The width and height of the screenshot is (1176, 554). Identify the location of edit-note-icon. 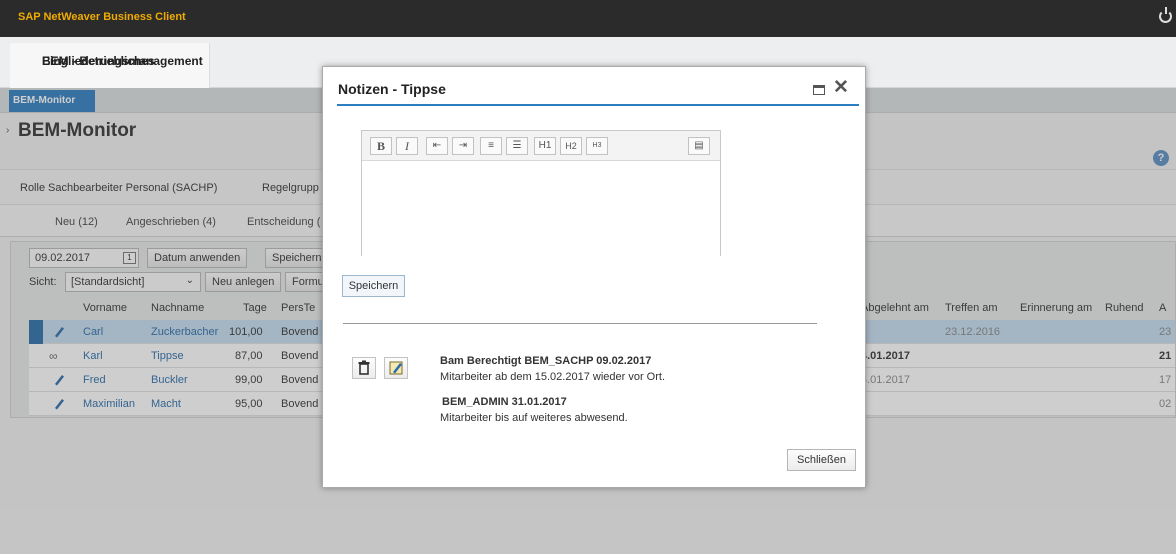
(396, 368).